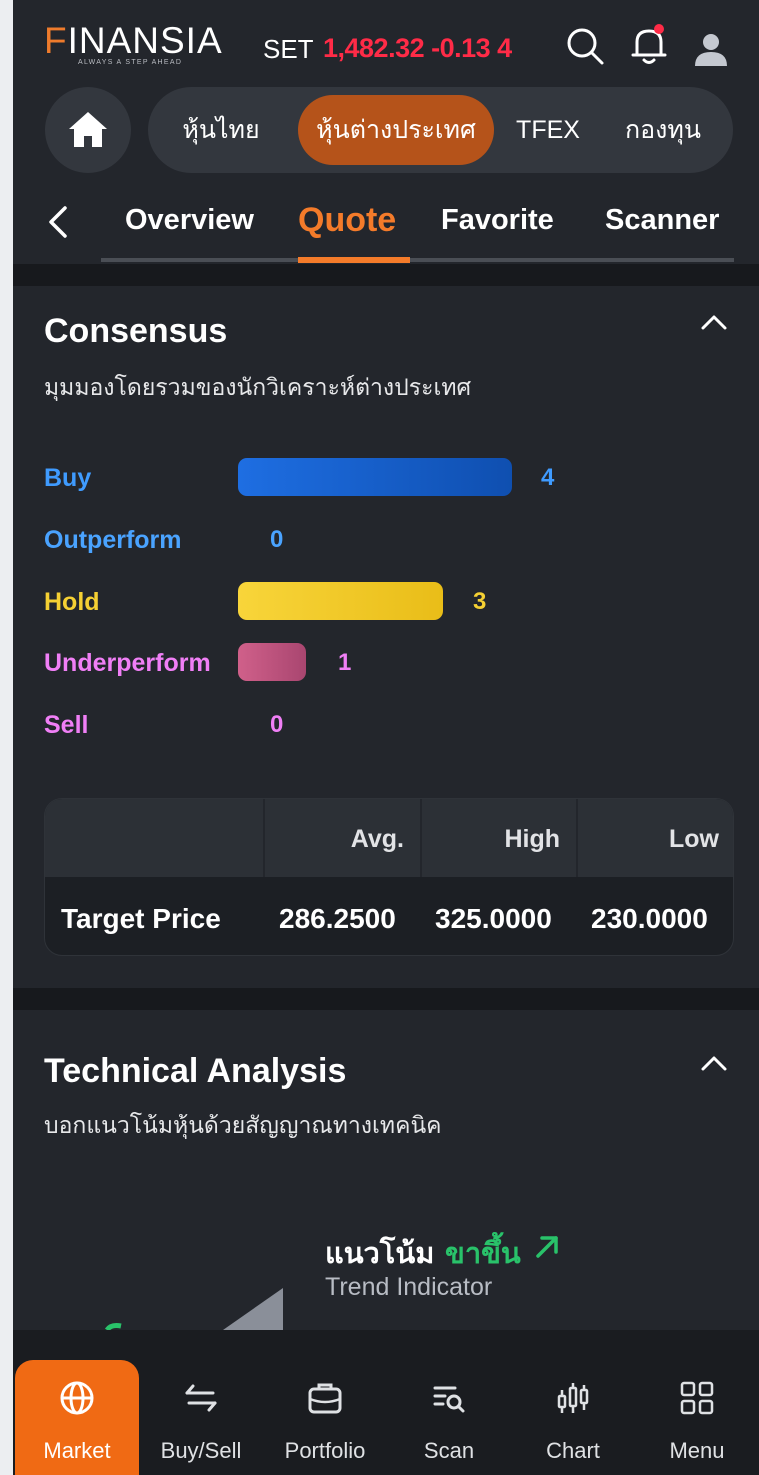 Image resolution: width=759 pixels, height=1475 pixels. I want to click on swap-icon, so click(201, 1398).